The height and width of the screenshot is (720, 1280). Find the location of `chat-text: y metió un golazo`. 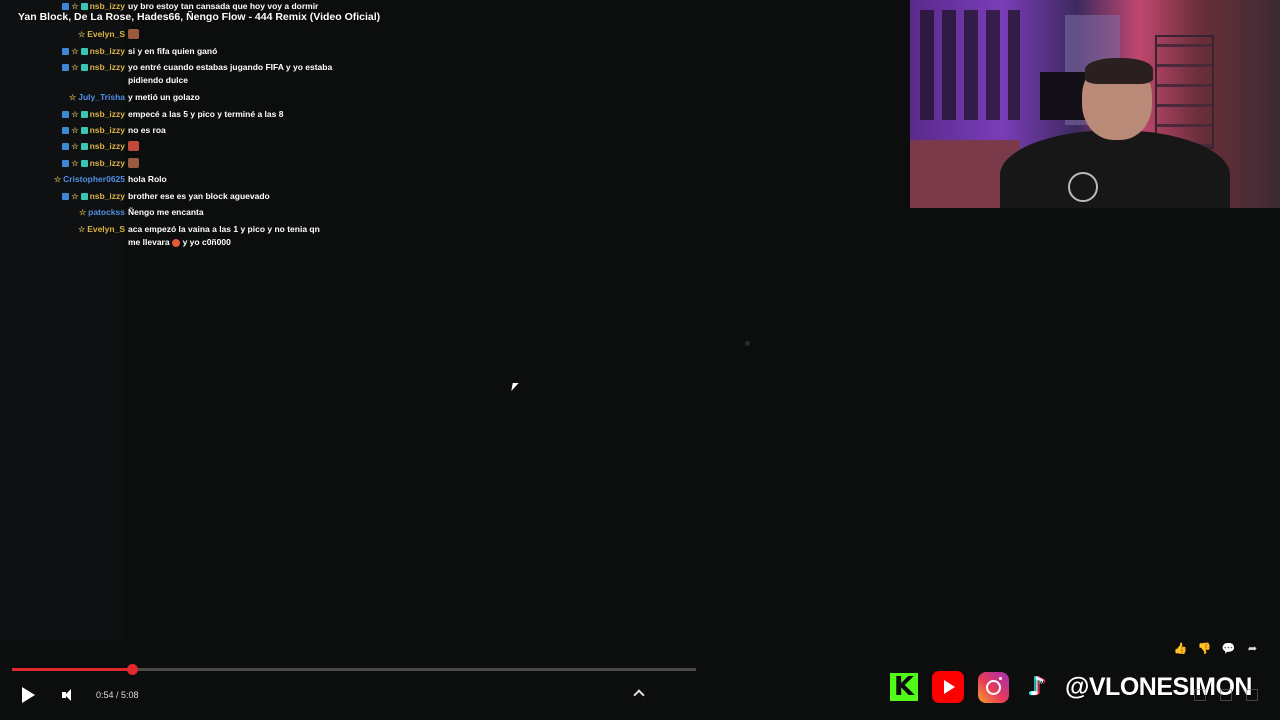

chat-text: y metió un golazo is located at coordinates (164, 97).